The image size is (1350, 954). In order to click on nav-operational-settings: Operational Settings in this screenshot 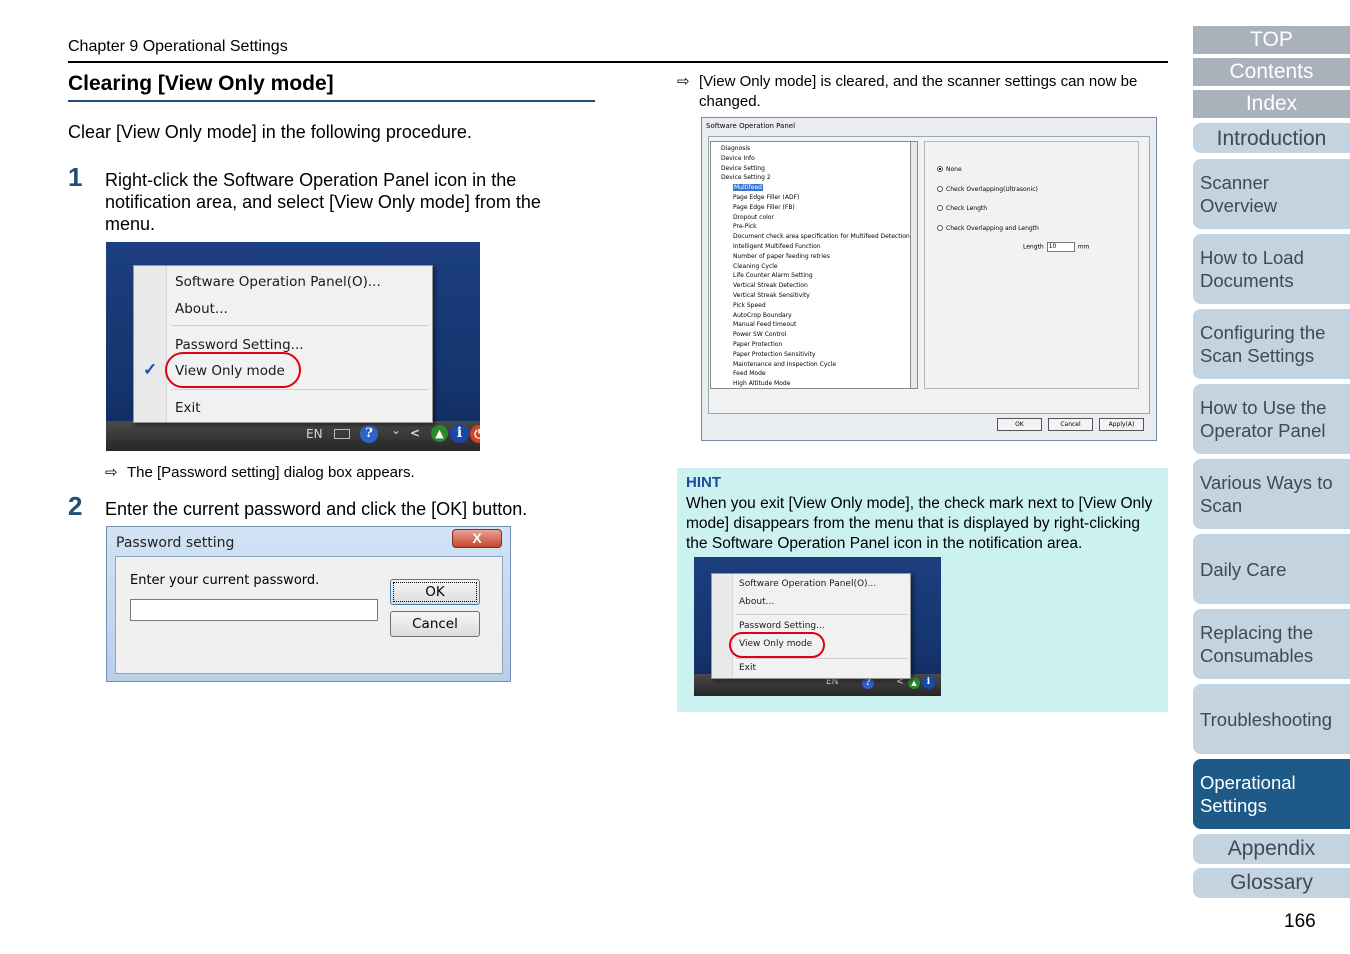, I will do `click(1271, 794)`.